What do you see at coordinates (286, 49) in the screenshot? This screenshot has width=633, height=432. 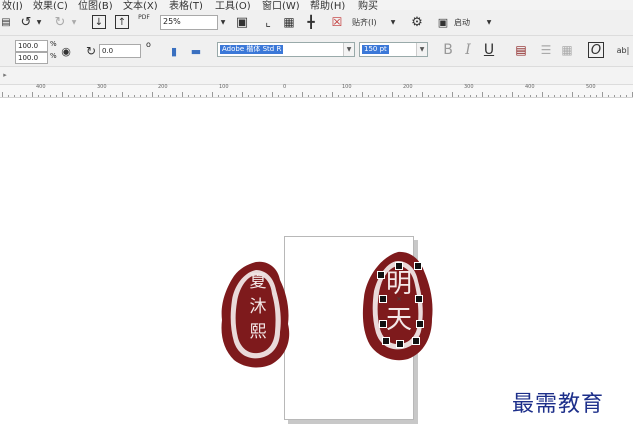 I see `font-family-select: Adobe 楷体 Std R ▼` at bounding box center [286, 49].